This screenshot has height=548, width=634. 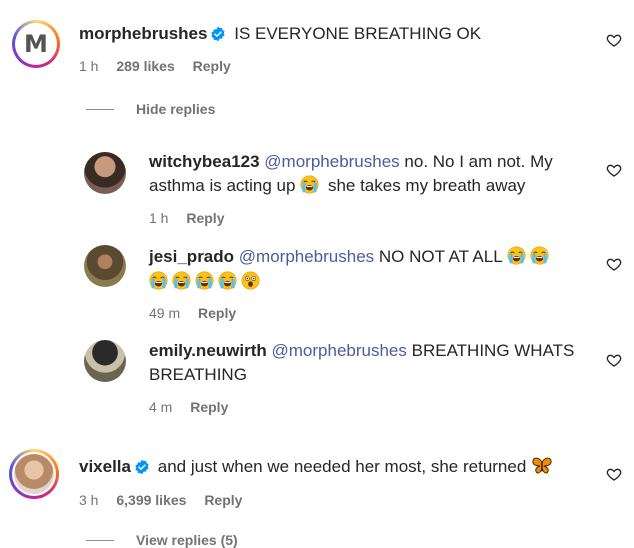 What do you see at coordinates (204, 161) in the screenshot?
I see `username: witchybea123` at bounding box center [204, 161].